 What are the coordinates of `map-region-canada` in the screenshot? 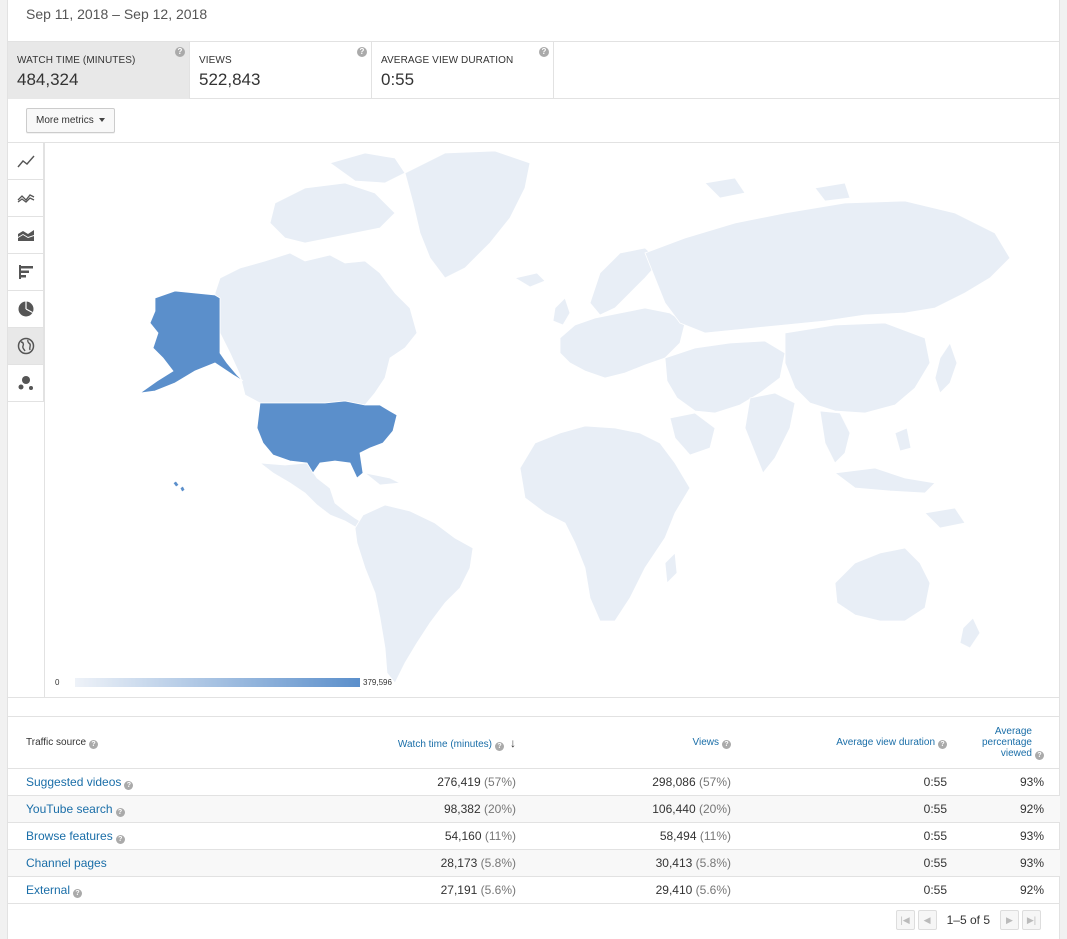 It's located at (316, 329).